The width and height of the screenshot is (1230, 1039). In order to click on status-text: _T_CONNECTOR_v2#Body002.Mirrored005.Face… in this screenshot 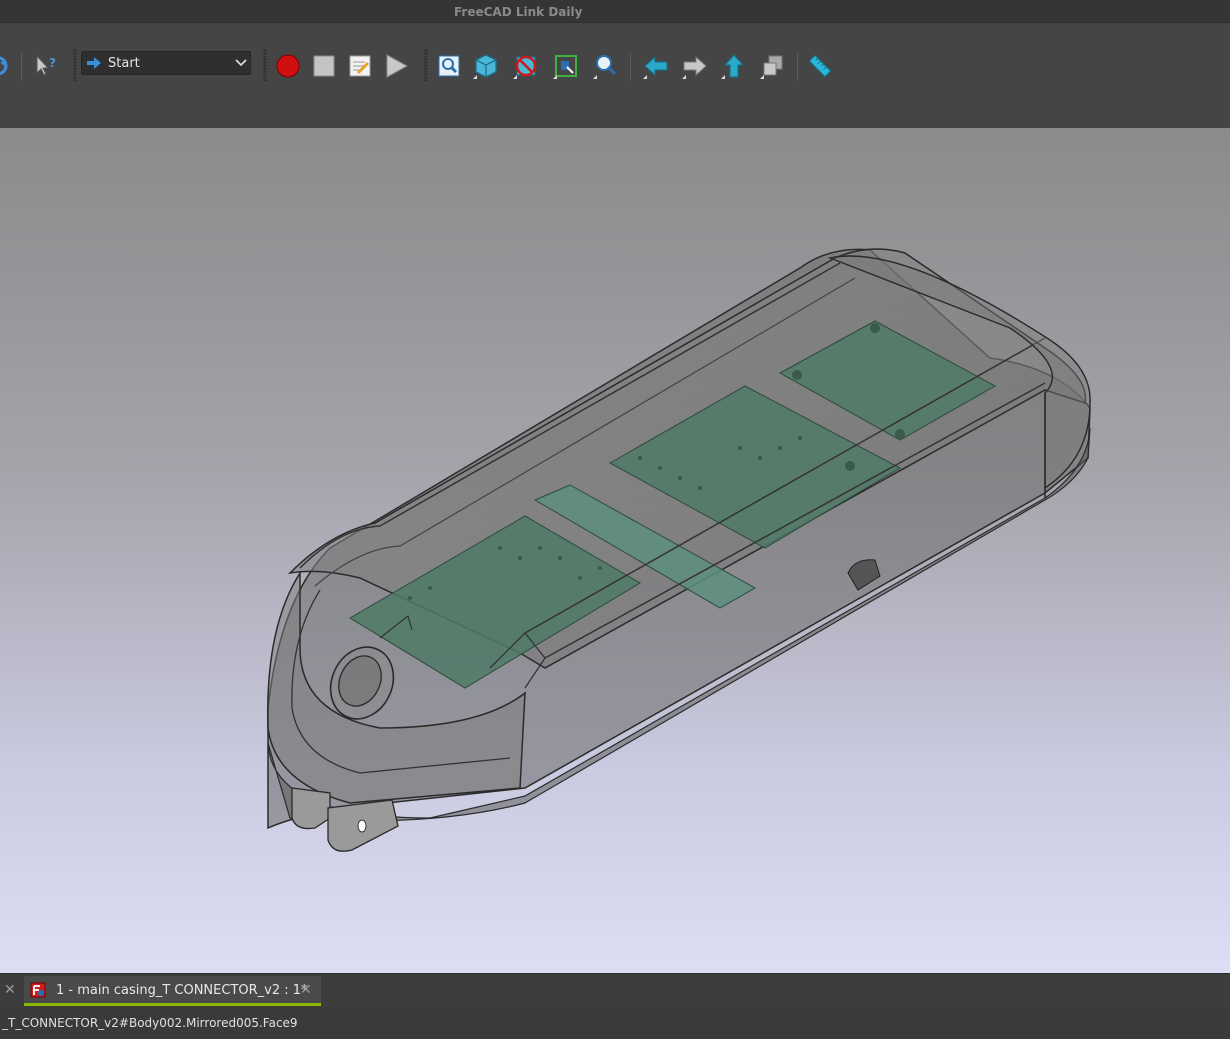, I will do `click(150, 1023)`.